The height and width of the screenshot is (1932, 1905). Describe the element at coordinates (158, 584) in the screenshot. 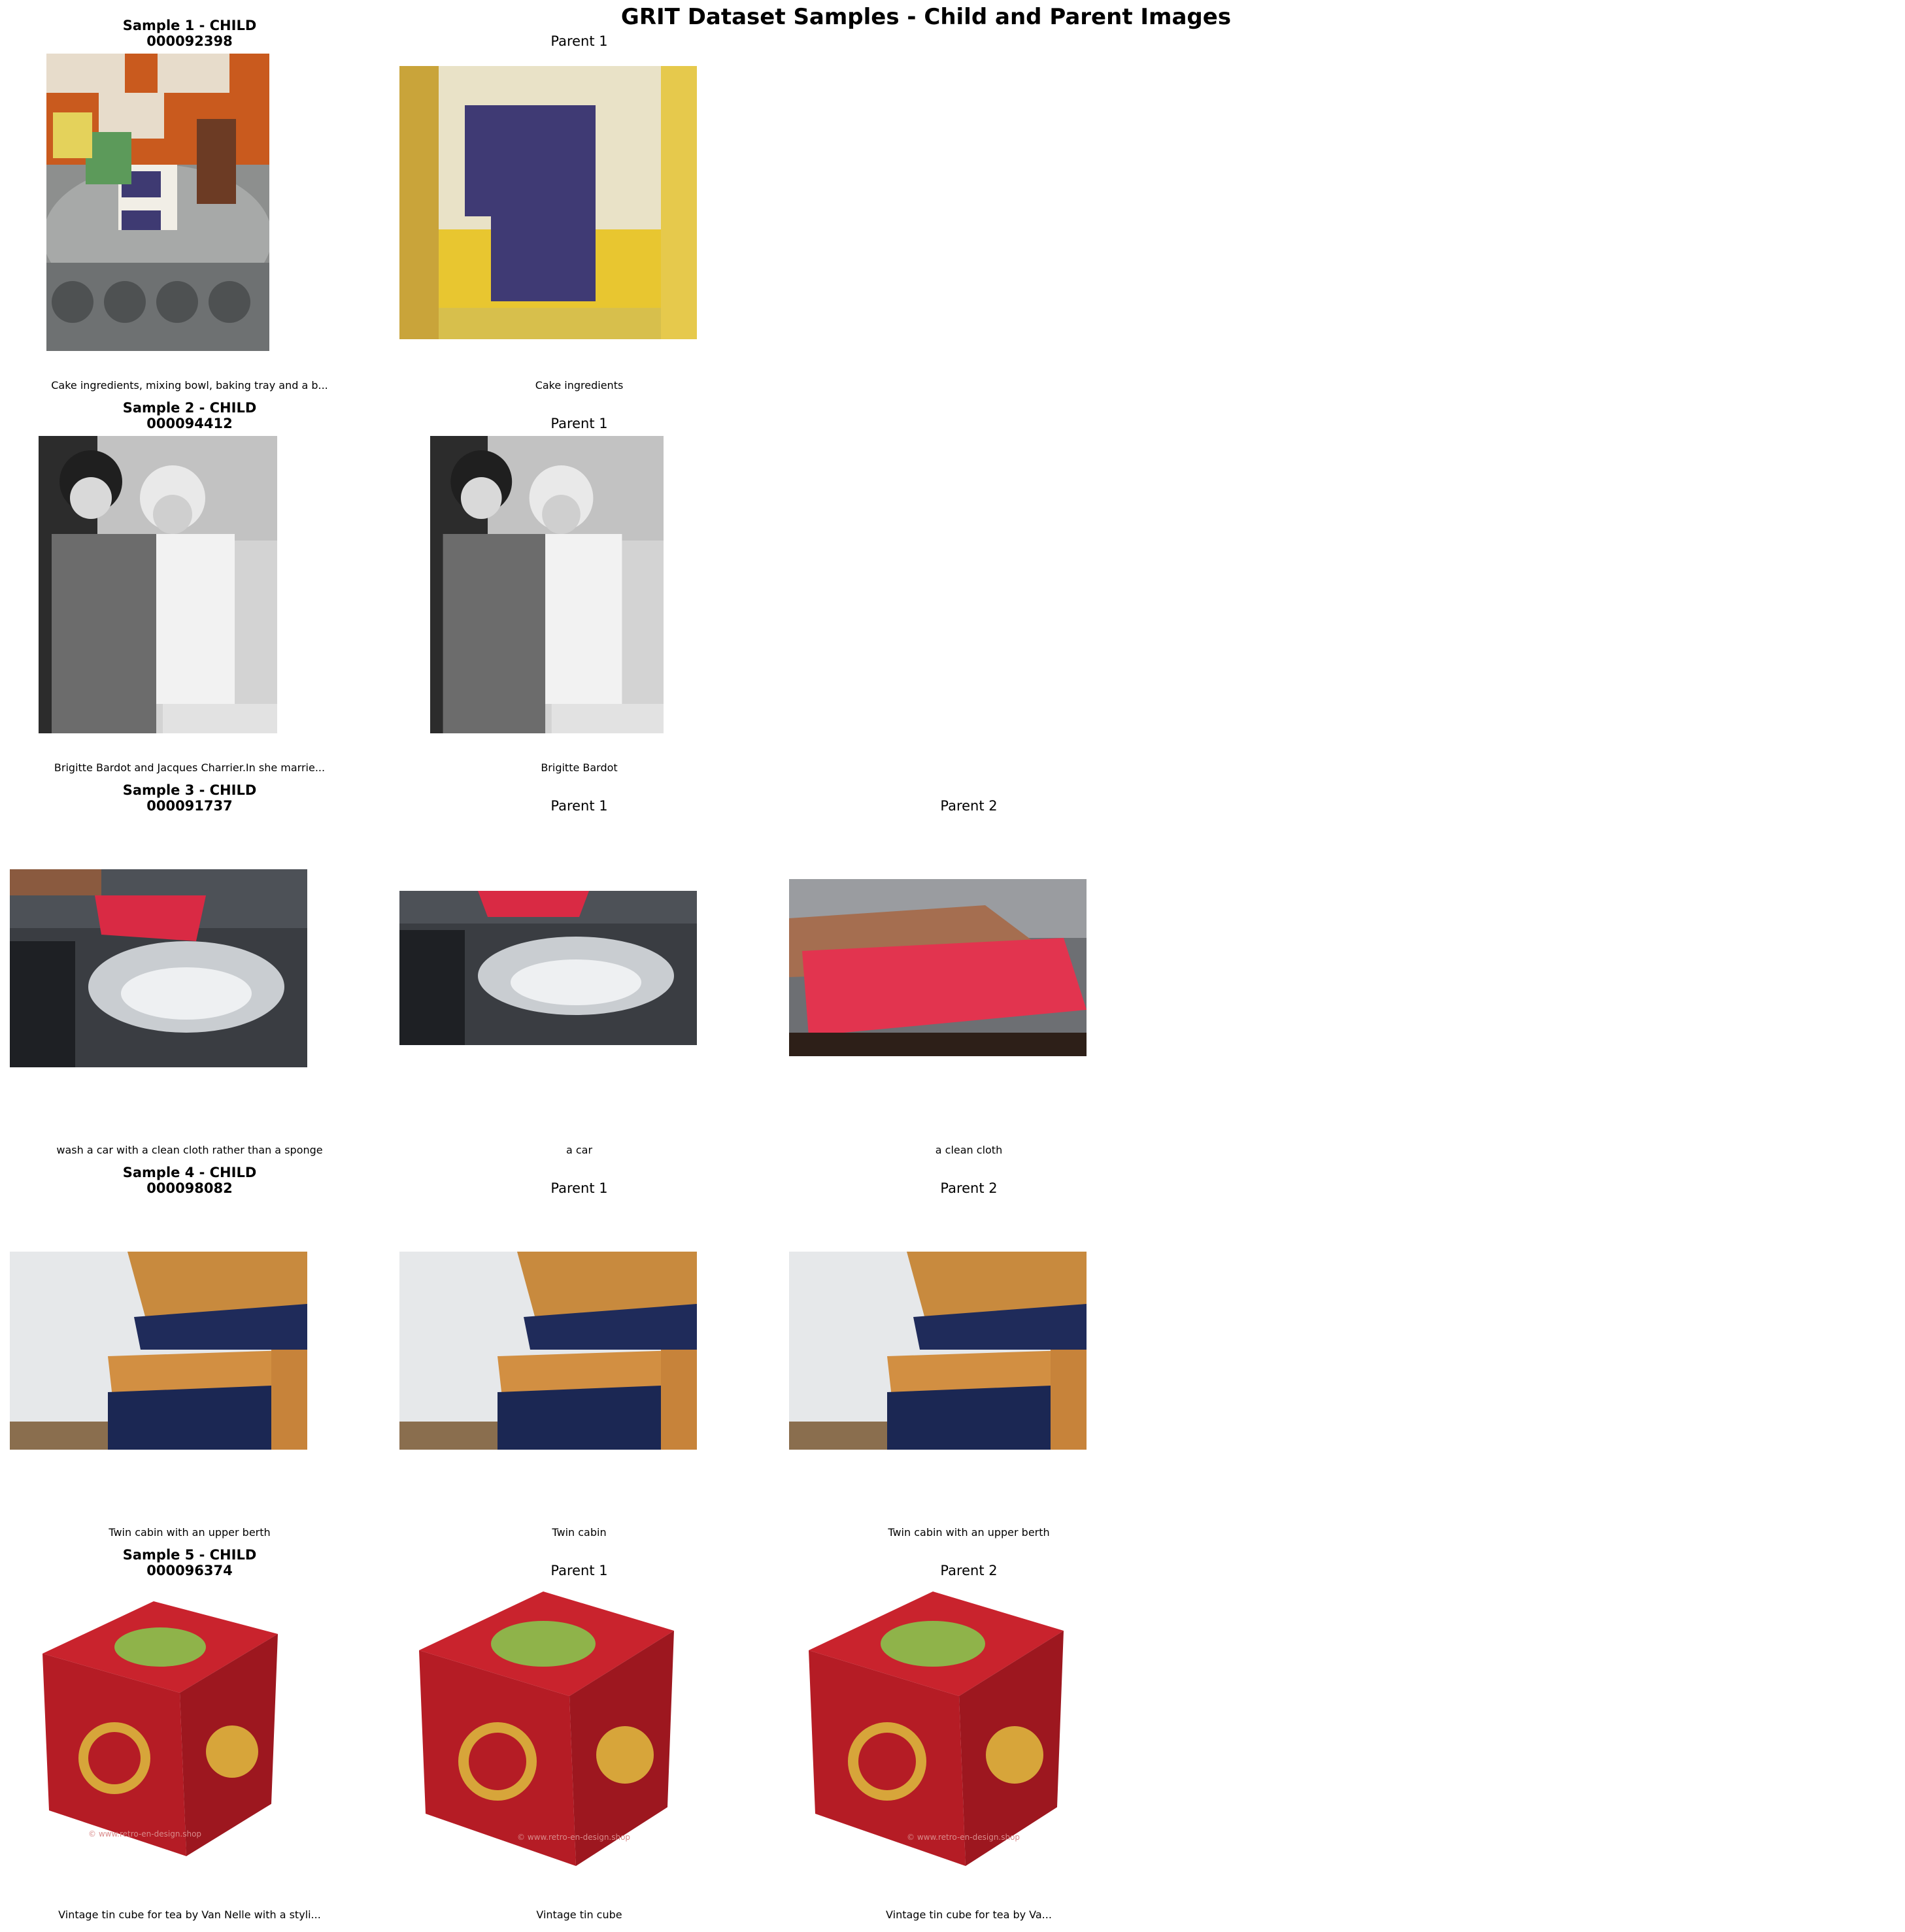

I see `sample-2-child-image` at that location.